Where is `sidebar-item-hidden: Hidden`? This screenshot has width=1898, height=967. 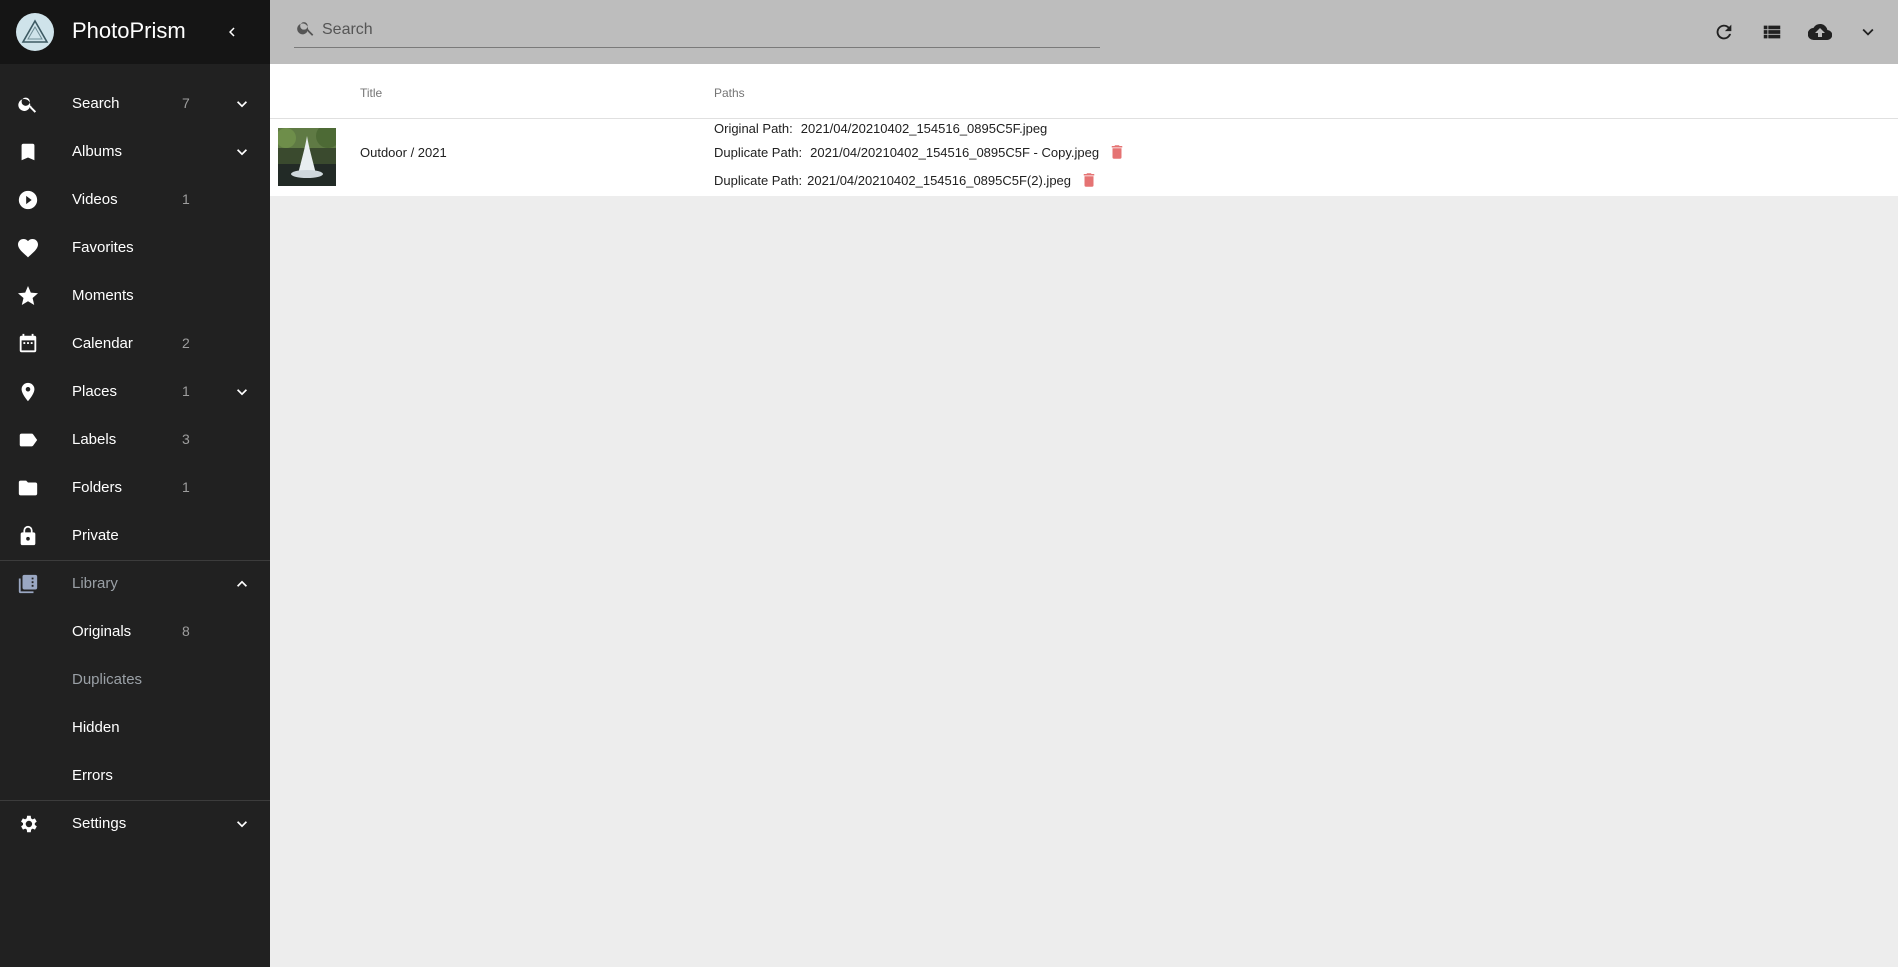 sidebar-item-hidden: Hidden is located at coordinates (135, 728).